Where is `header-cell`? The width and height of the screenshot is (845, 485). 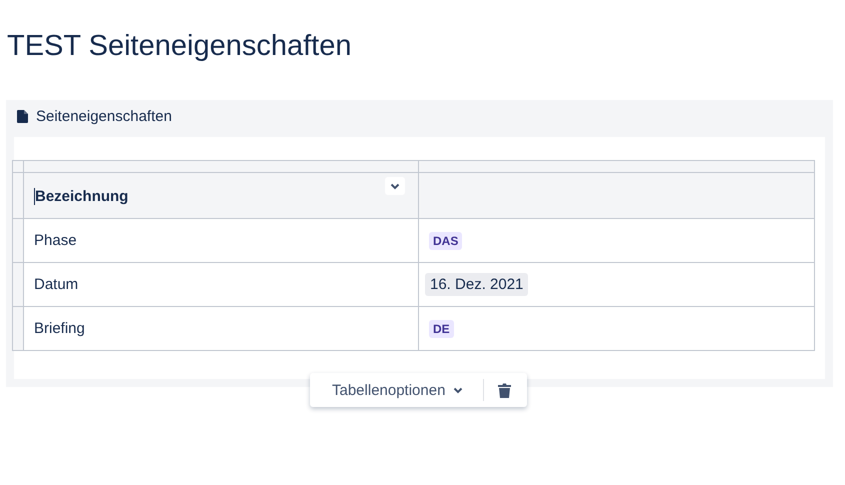 header-cell is located at coordinates (616, 195).